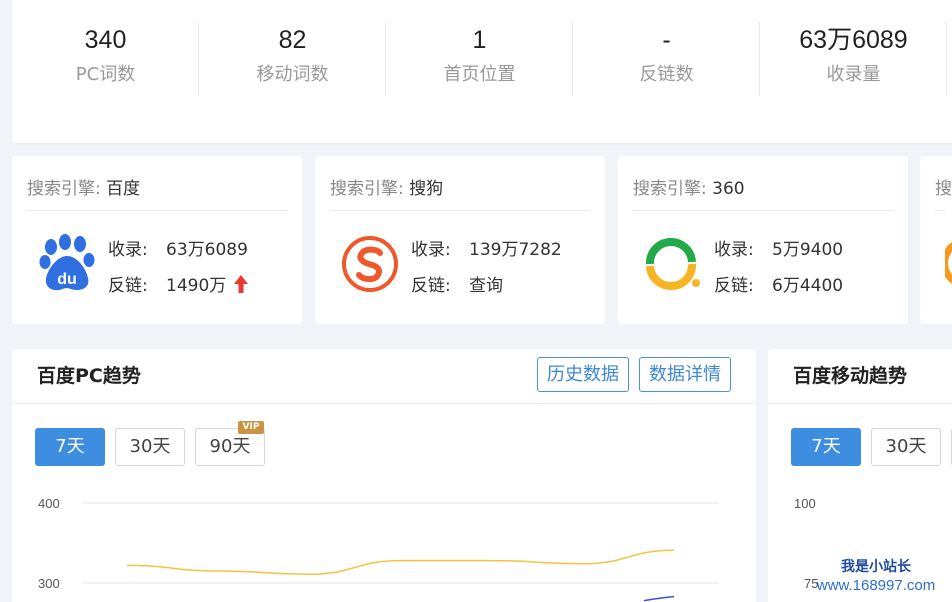 This screenshot has height=602, width=952. I want to click on engine-title: 搜索引擎: 360, so click(689, 186).